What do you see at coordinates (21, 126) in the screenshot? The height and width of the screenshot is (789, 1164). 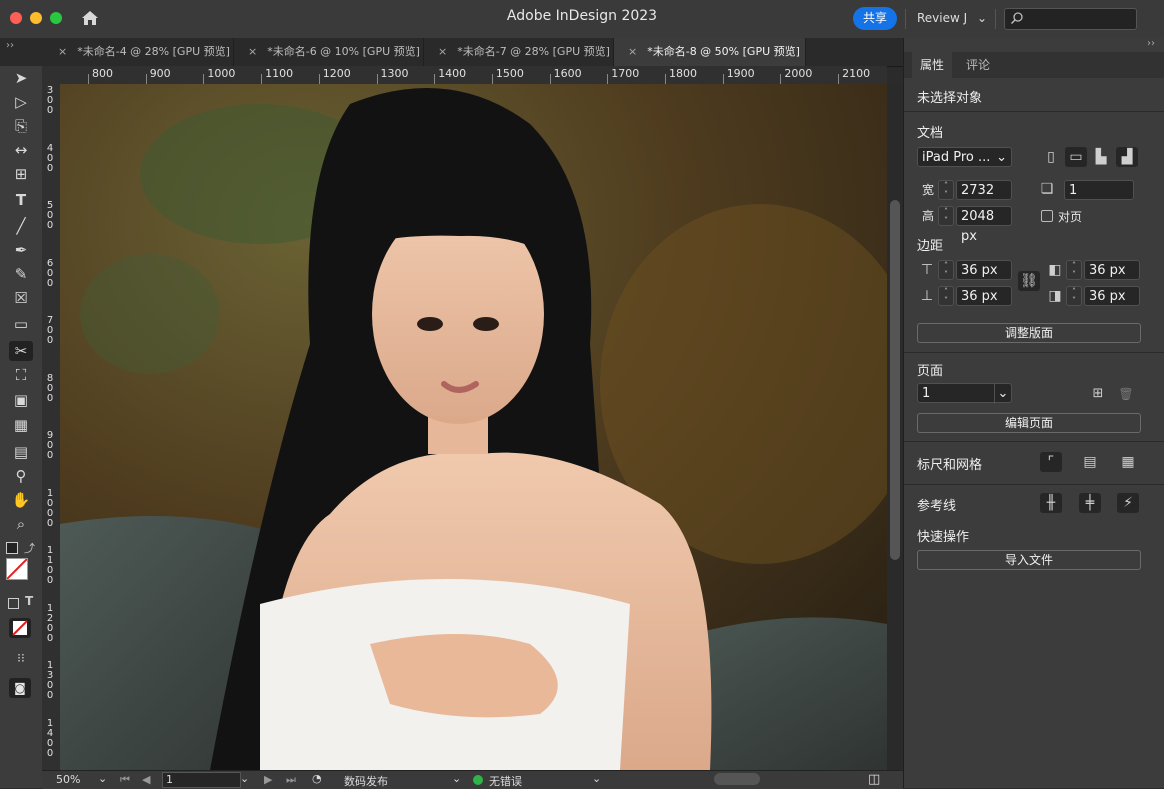 I see `page-tool-icon: ⎘` at bounding box center [21, 126].